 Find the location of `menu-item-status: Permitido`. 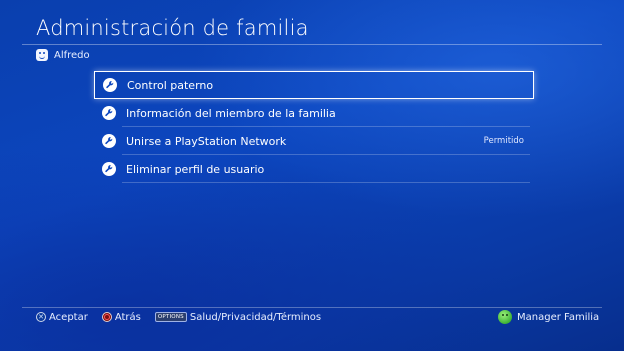

menu-item-status: Permitido is located at coordinates (503, 141).